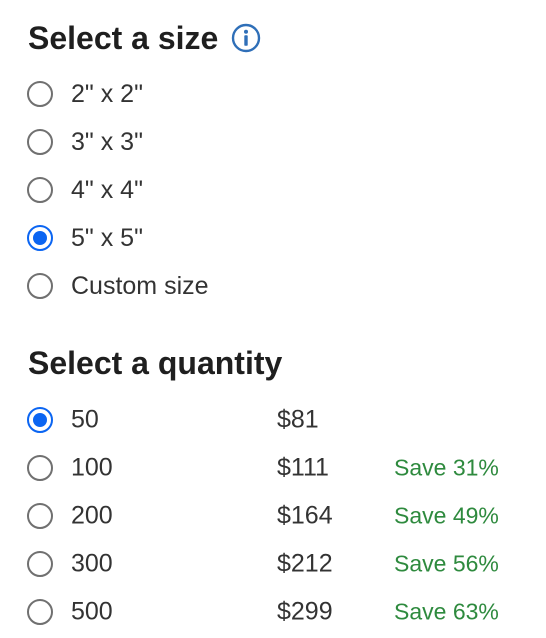 Image resolution: width=546 pixels, height=638 pixels. I want to click on size-heading-text: Select a size, so click(123, 38).